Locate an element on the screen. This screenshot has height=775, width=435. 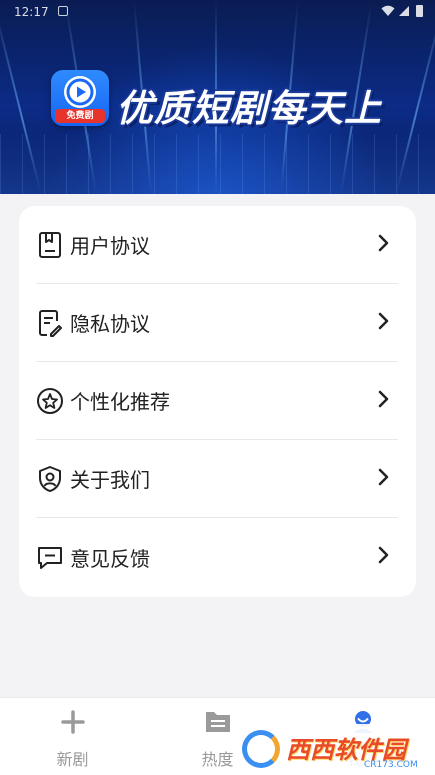
app-logo: 免费剧 is located at coordinates (80, 98).